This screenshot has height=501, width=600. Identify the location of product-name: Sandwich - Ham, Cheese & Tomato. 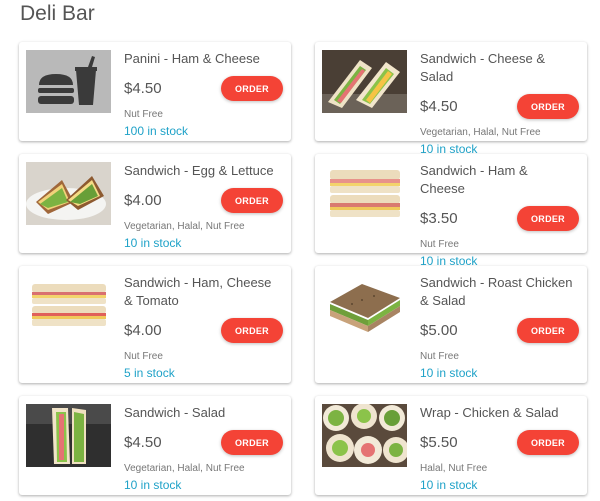
(198, 291).